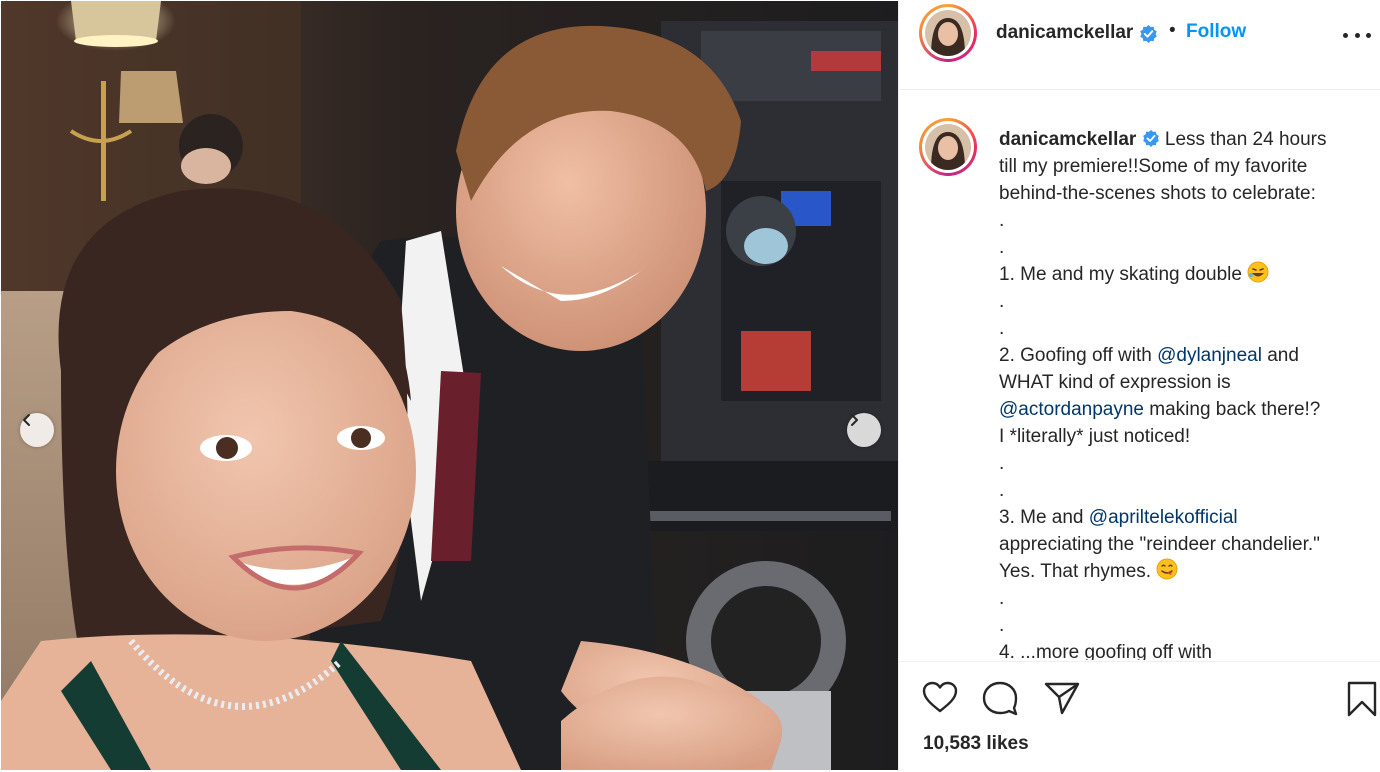 The image size is (1380, 772). I want to click on caption-text: behind-the-scenes shots to celebrate:, so click(1157, 193).